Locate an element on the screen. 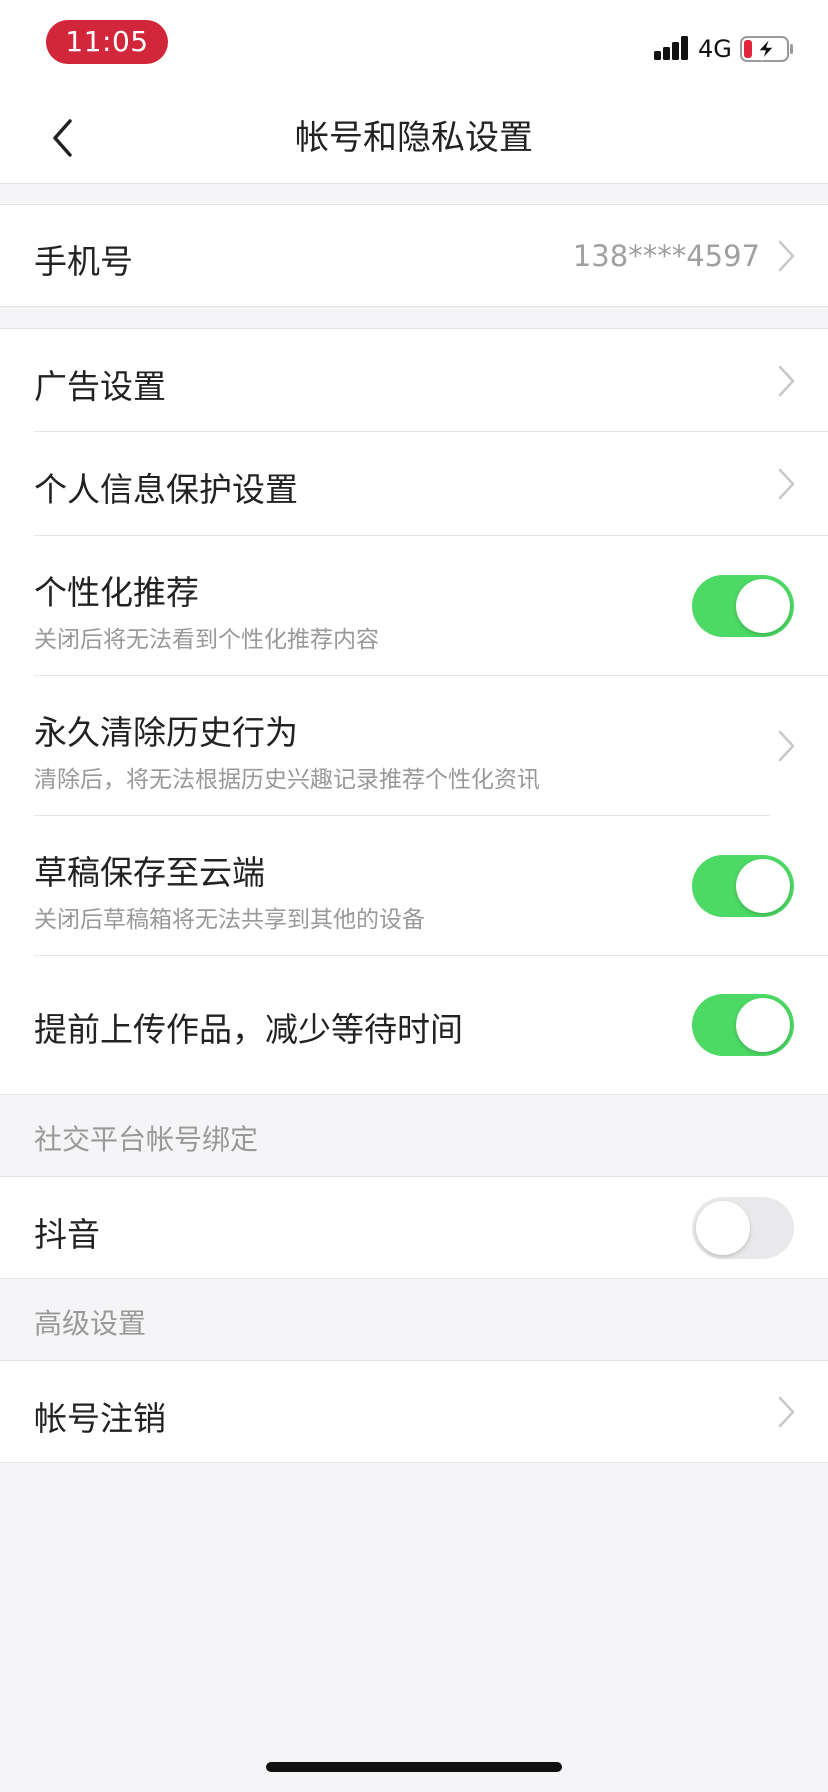  advanced-section-header: 高级设置 is located at coordinates (90, 1323).